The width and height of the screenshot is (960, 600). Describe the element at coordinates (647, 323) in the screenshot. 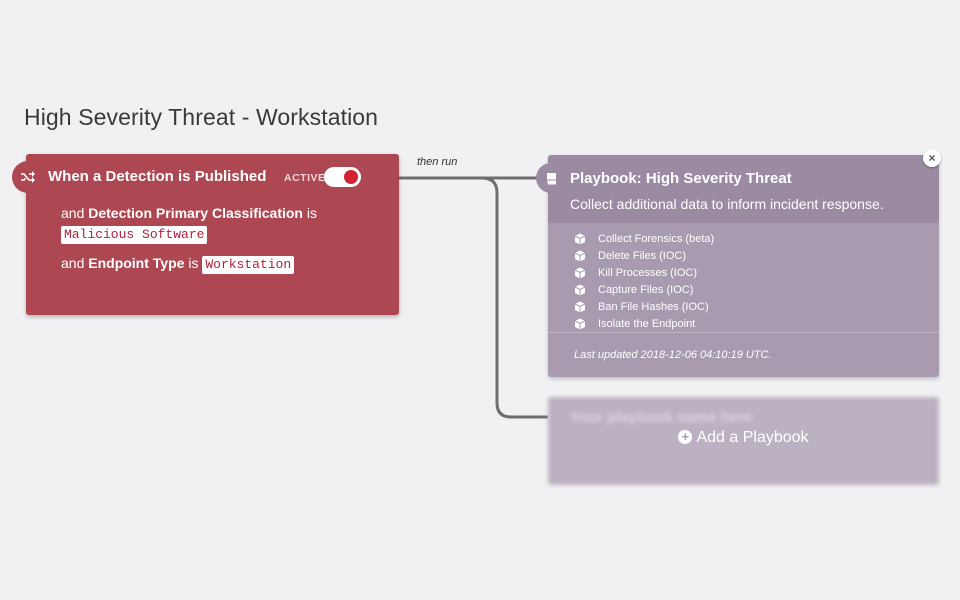

I see `action-label: Isolate the Endpoint` at that location.